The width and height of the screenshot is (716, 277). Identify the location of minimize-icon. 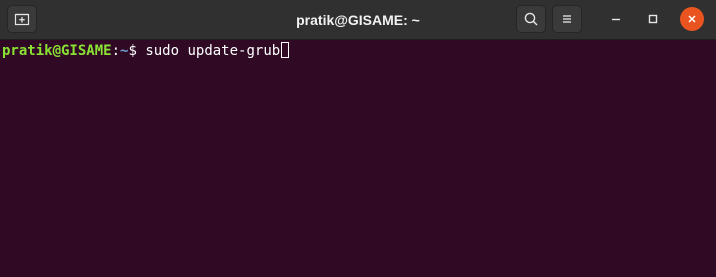
(616, 19).